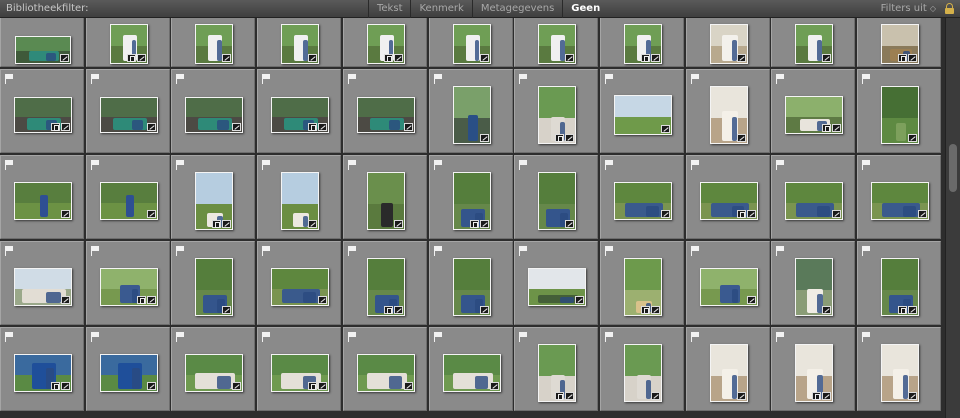 The image size is (960, 418). Describe the element at coordinates (952, 218) in the screenshot. I see `grid-scrollbar` at that location.